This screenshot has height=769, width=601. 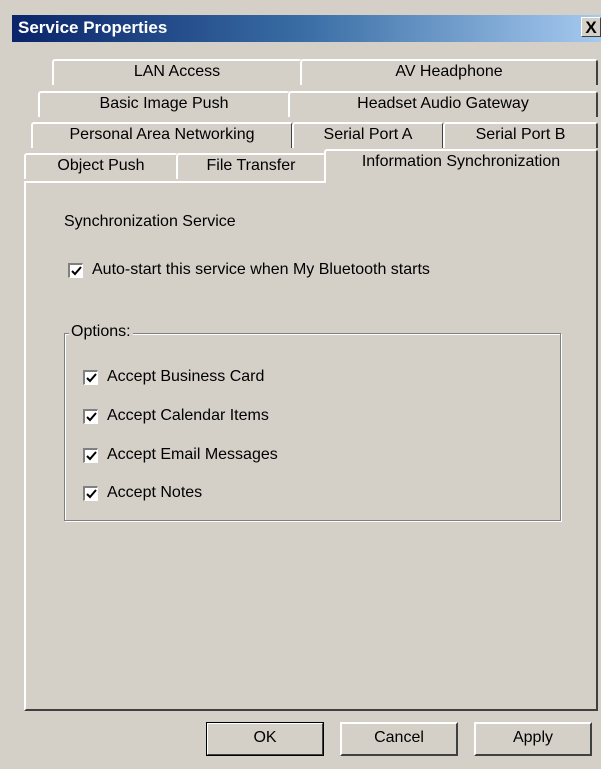 I want to click on option-notes-checkbox, so click(x=90, y=493).